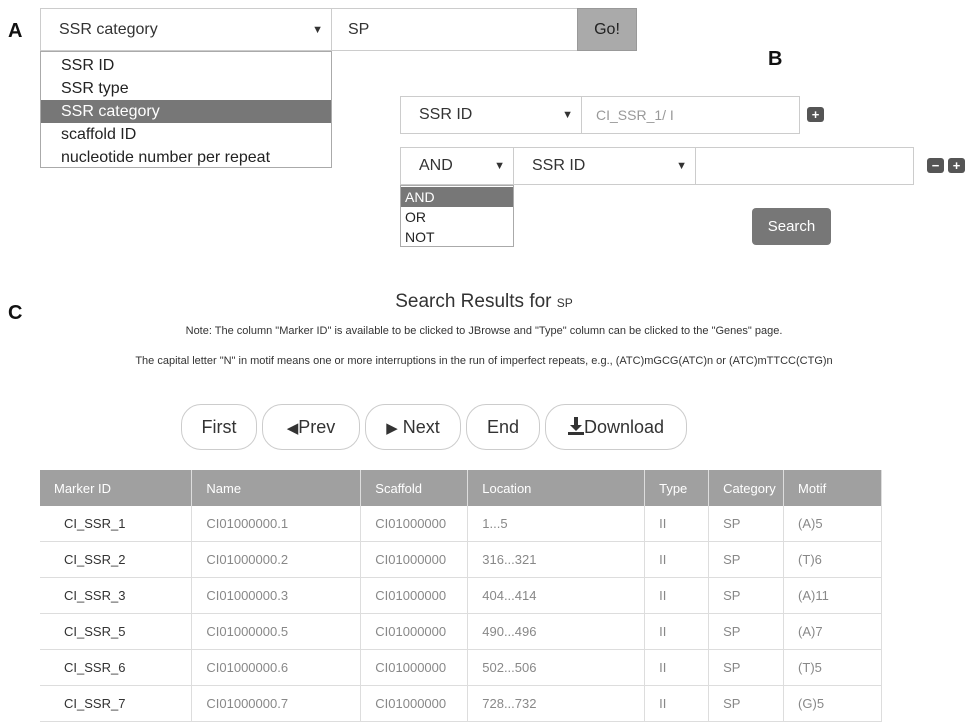 This screenshot has height=725, width=968. Describe the element at coordinates (186, 88) in the screenshot. I see `field-option: SSR type` at that location.